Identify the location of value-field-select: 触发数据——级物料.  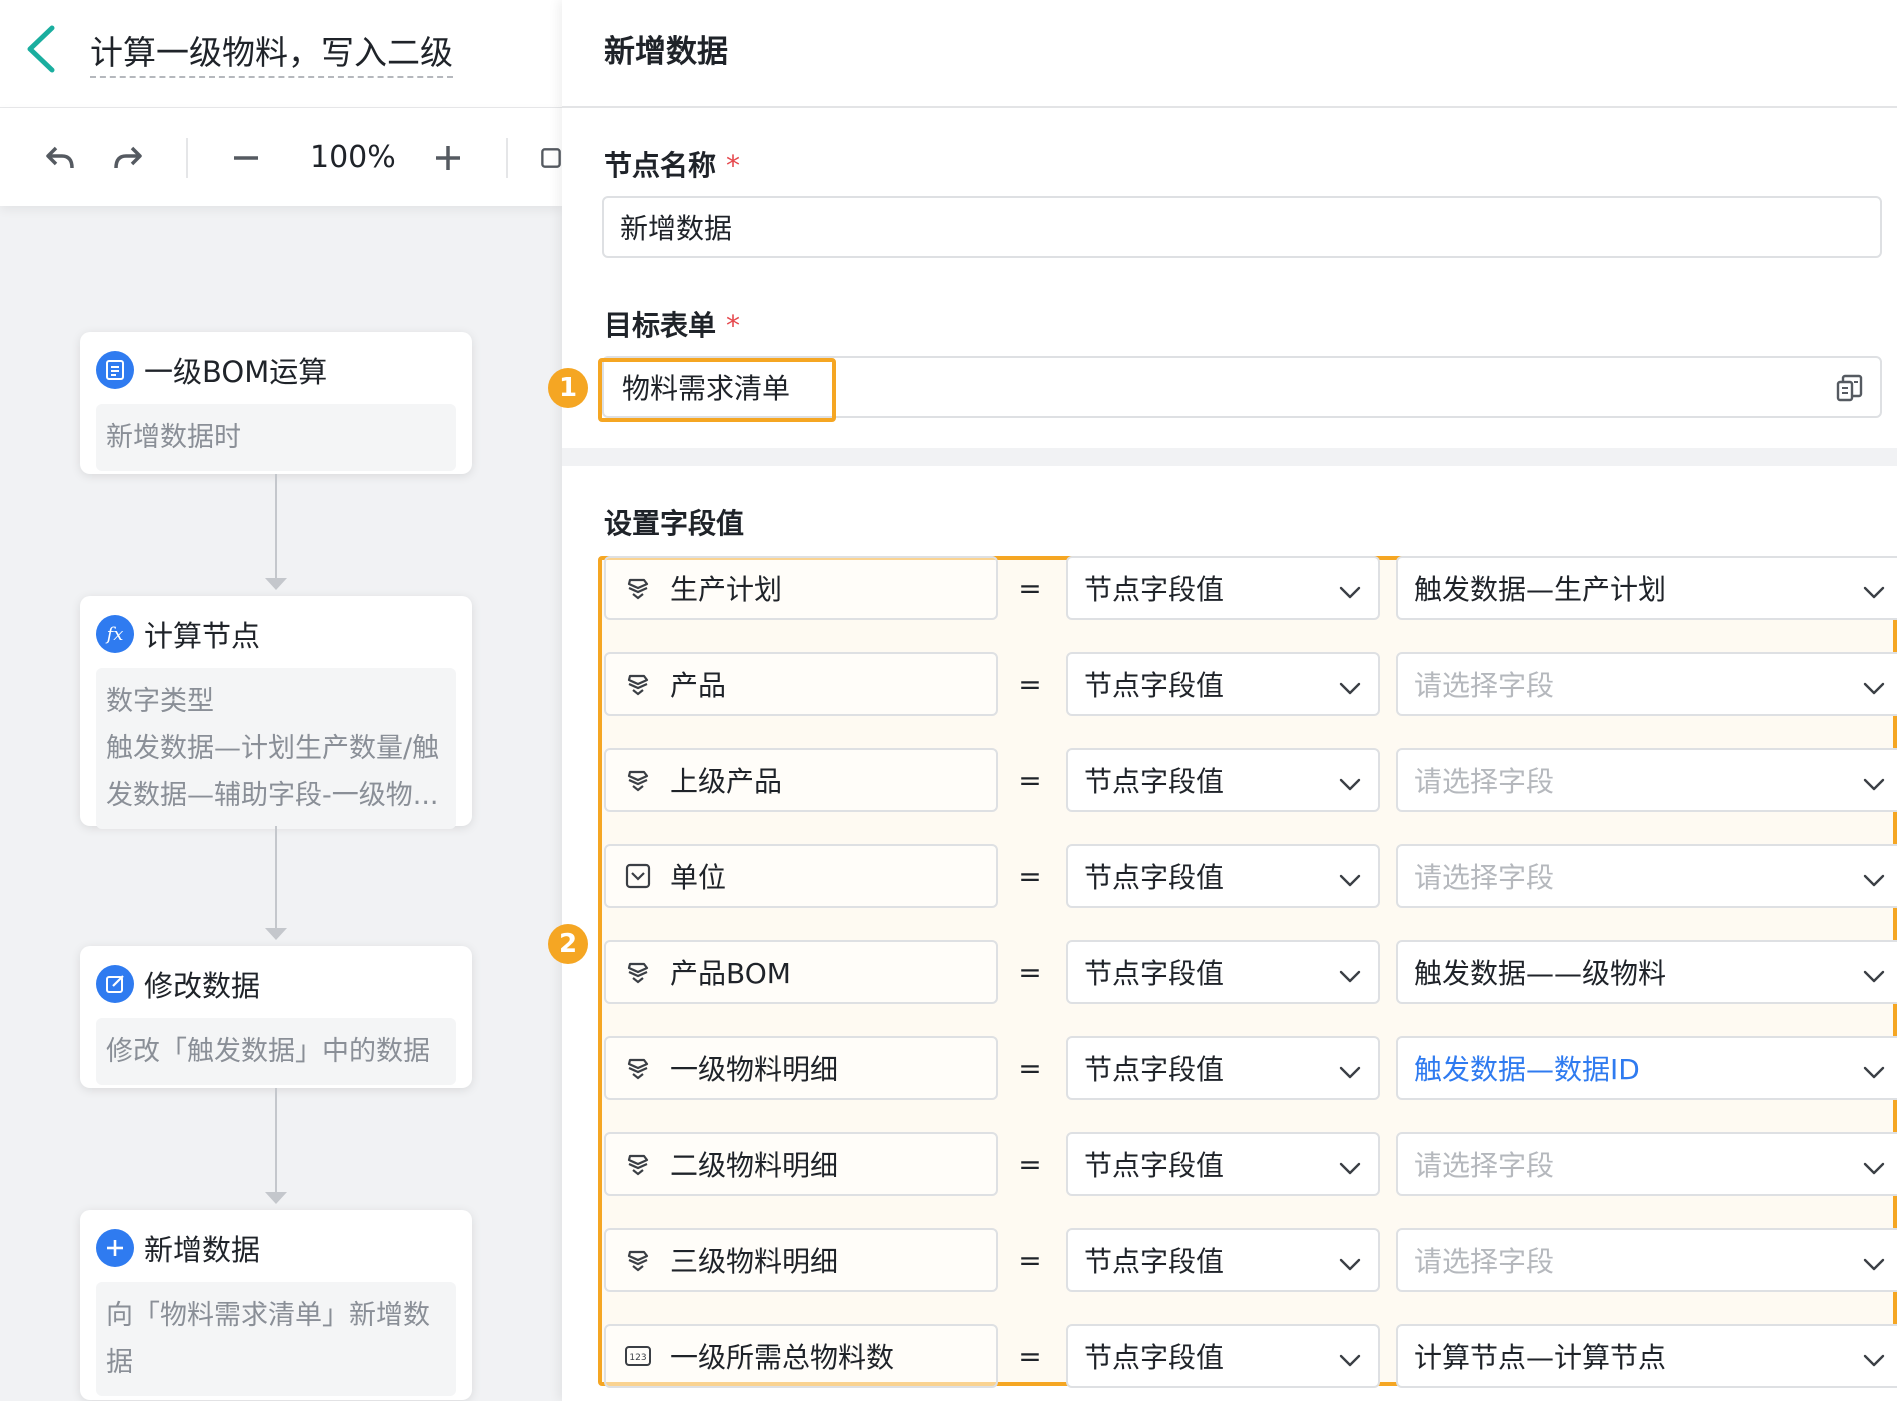
(1646, 972).